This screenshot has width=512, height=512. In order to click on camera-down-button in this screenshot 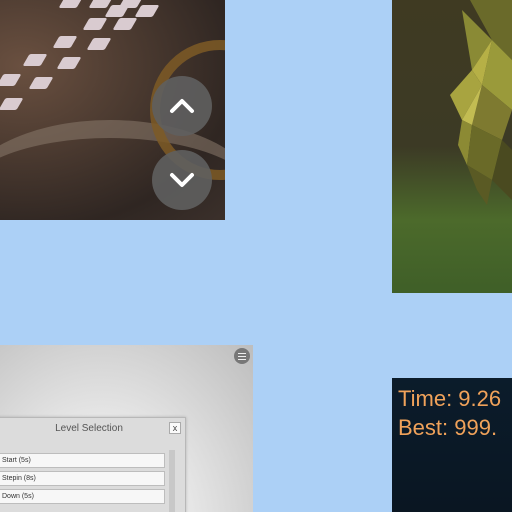, I will do `click(182, 180)`.